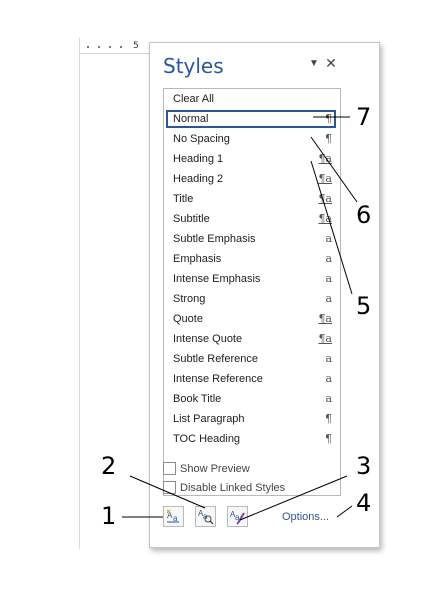 The width and height of the screenshot is (423, 595). I want to click on callout-2: 2, so click(109, 466).